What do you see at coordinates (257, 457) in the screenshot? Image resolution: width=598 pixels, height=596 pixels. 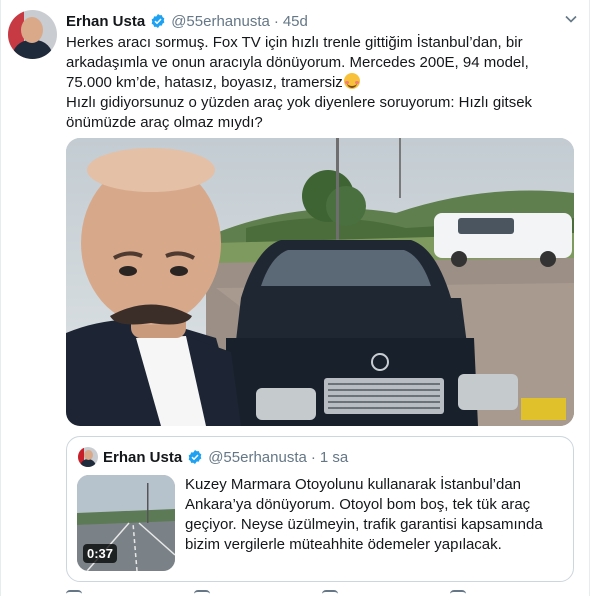 I see `quoted-author-handle: @55erhanusta` at bounding box center [257, 457].